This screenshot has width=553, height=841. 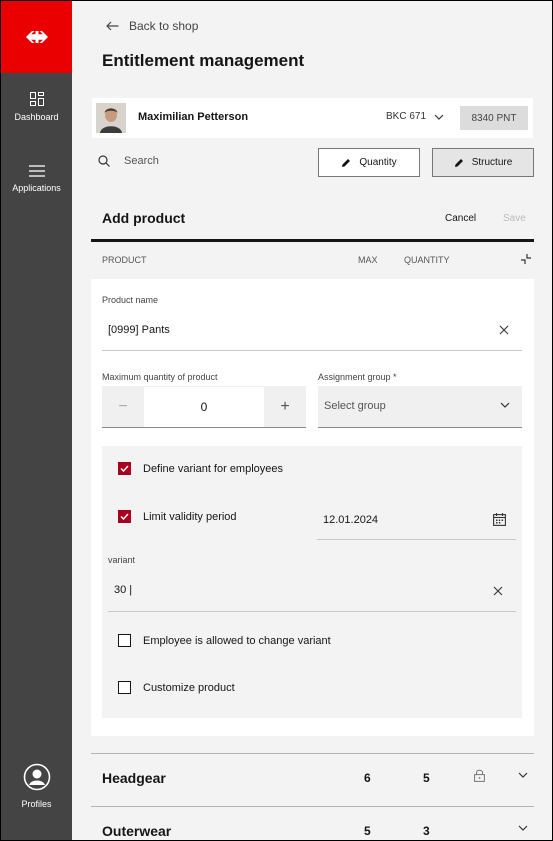 I want to click on column-product: PRODUCT, so click(x=124, y=260).